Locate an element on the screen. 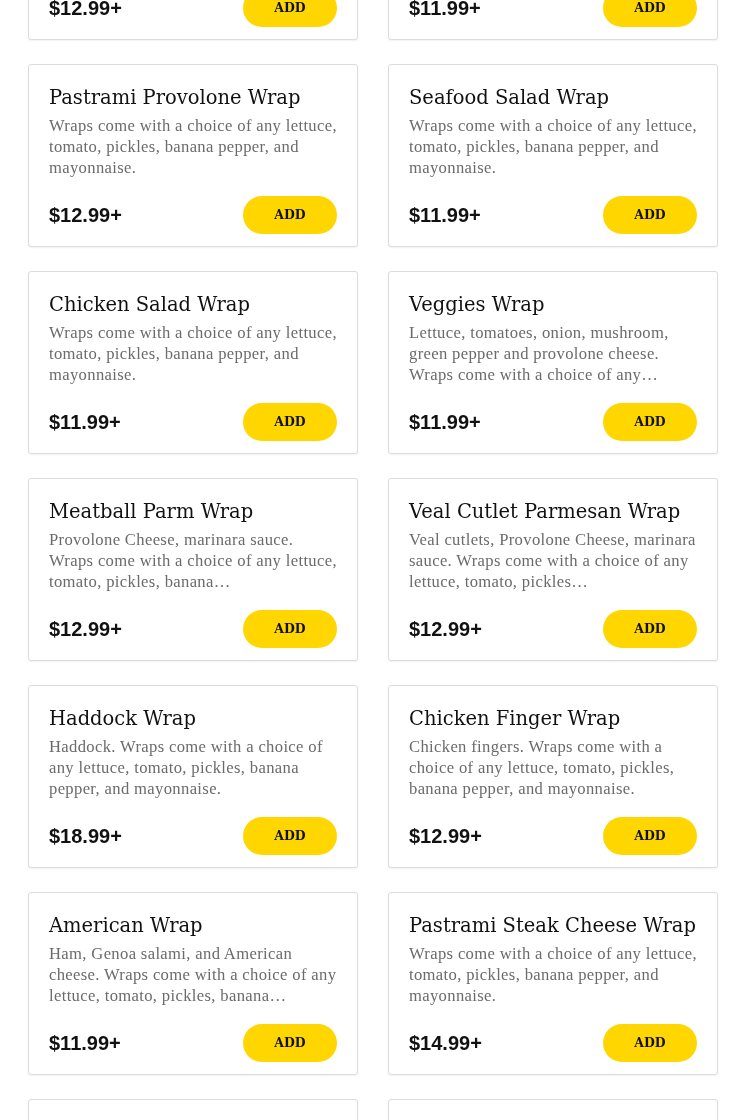 This screenshot has height=1120, width=745. item-title: Pastrami Provolone Wrap is located at coordinates (175, 98).